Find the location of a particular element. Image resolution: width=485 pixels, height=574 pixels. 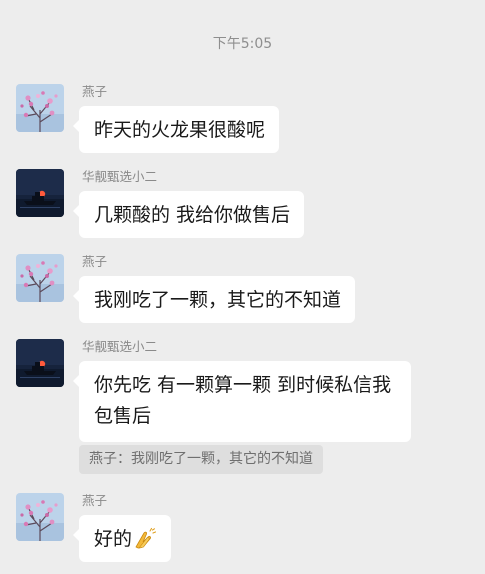

message-bubble: 昨天的火龙果很酸呢 is located at coordinates (176, 129).